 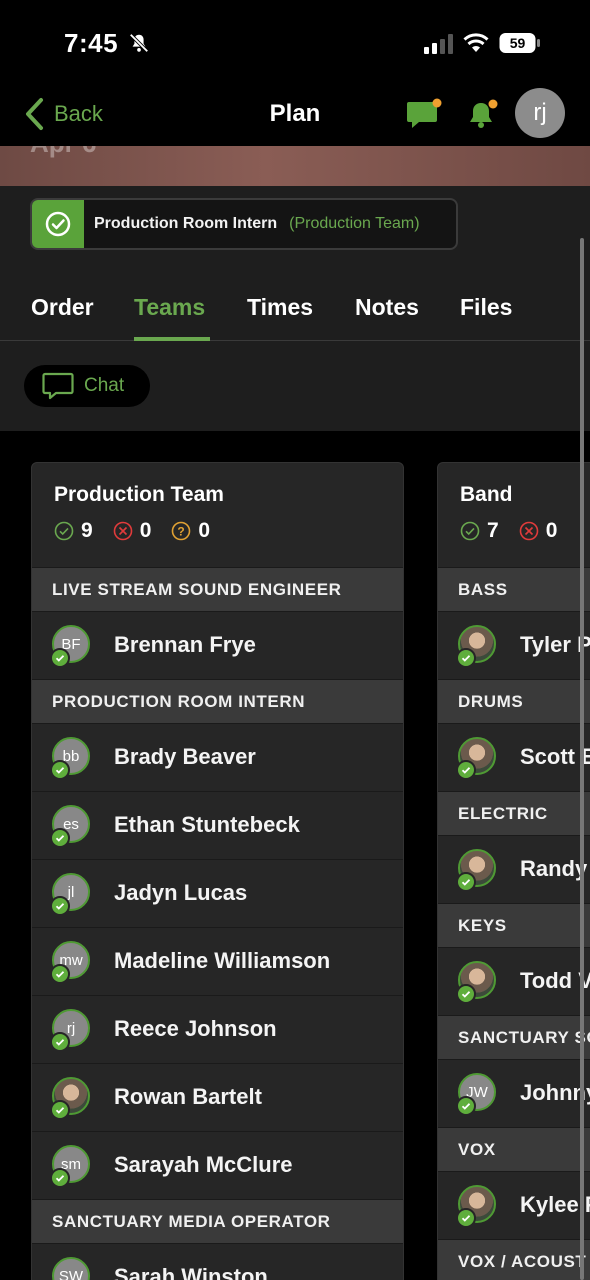 I want to click on team-member-row: Rowan Bartelt, so click(x=217, y=1097).